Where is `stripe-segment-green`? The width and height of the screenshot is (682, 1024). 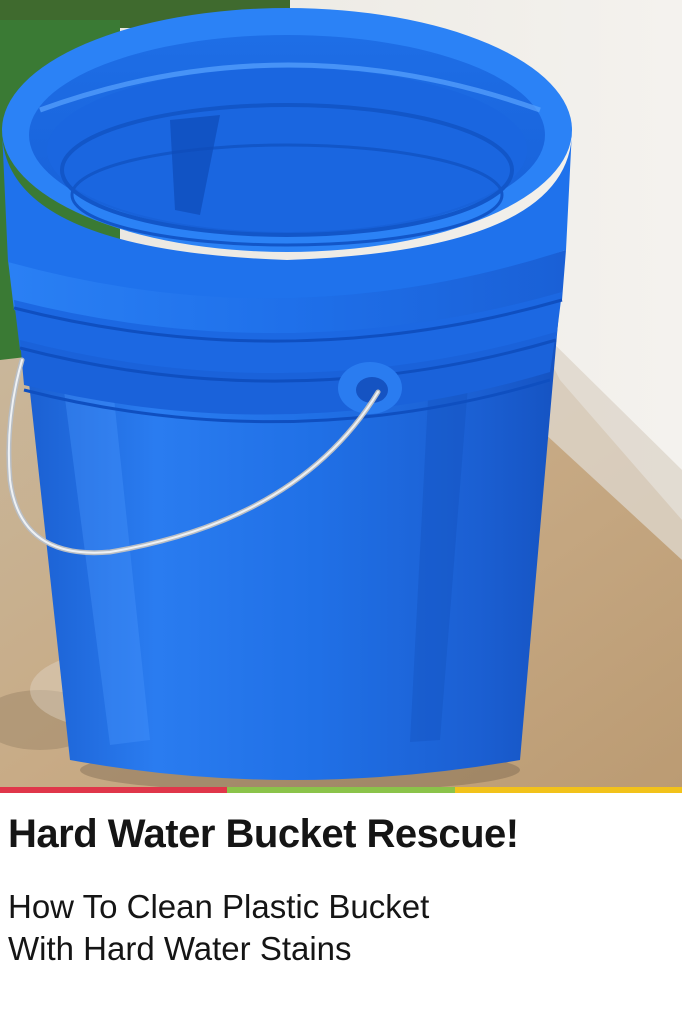 stripe-segment-green is located at coordinates (341, 790).